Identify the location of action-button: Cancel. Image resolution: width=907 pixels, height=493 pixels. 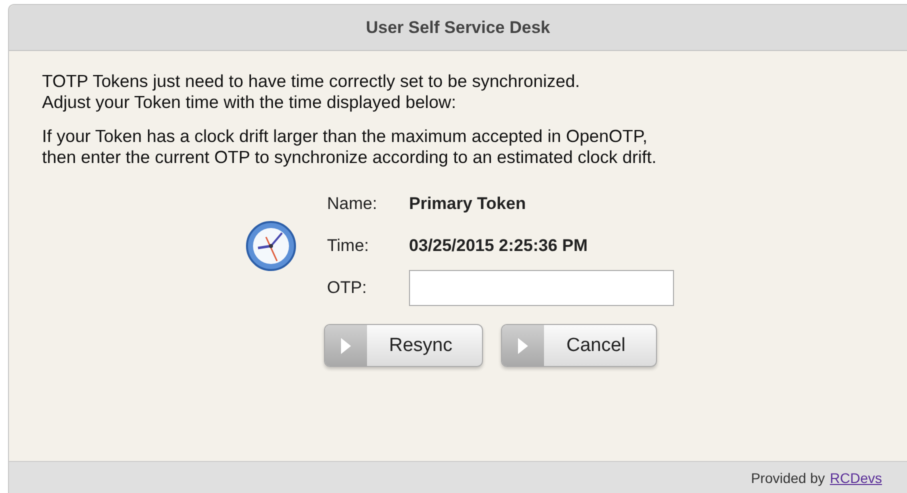
(579, 345).